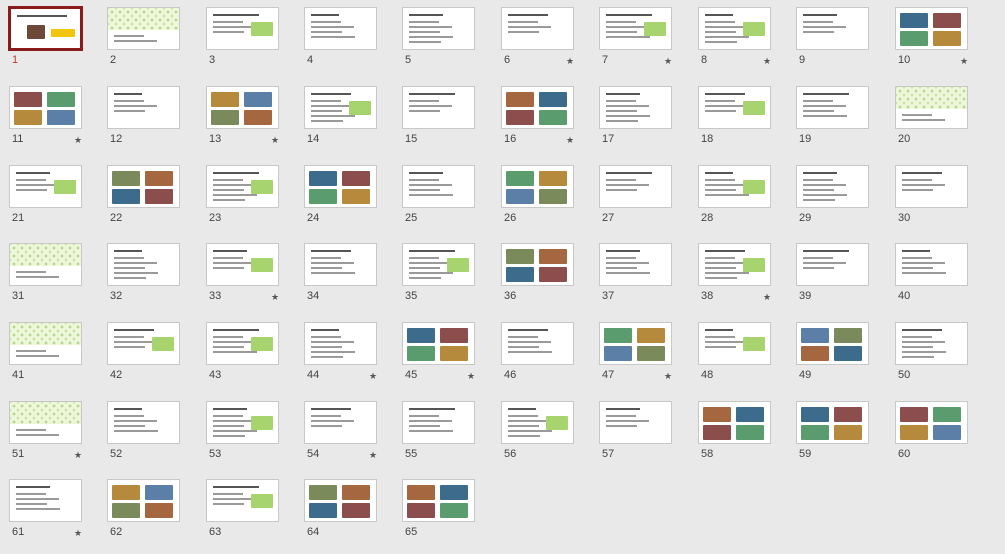 Image resolution: width=1005 pixels, height=554 pixels. I want to click on slide-thumbnail-cell: 1, so click(49, 43).